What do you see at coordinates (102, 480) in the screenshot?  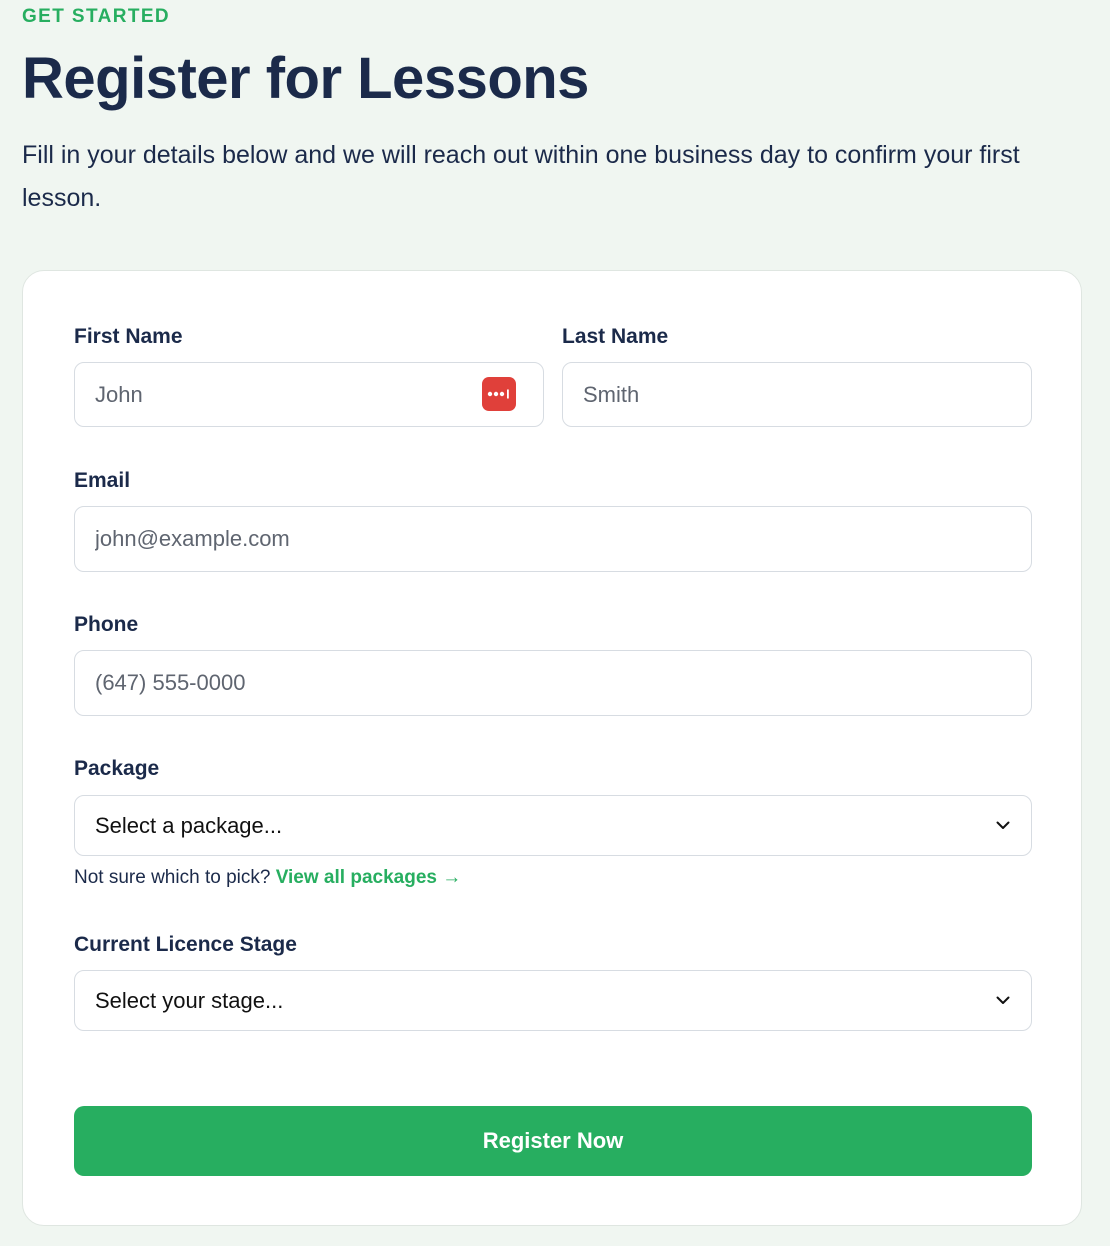 I see `email-label: Email` at bounding box center [102, 480].